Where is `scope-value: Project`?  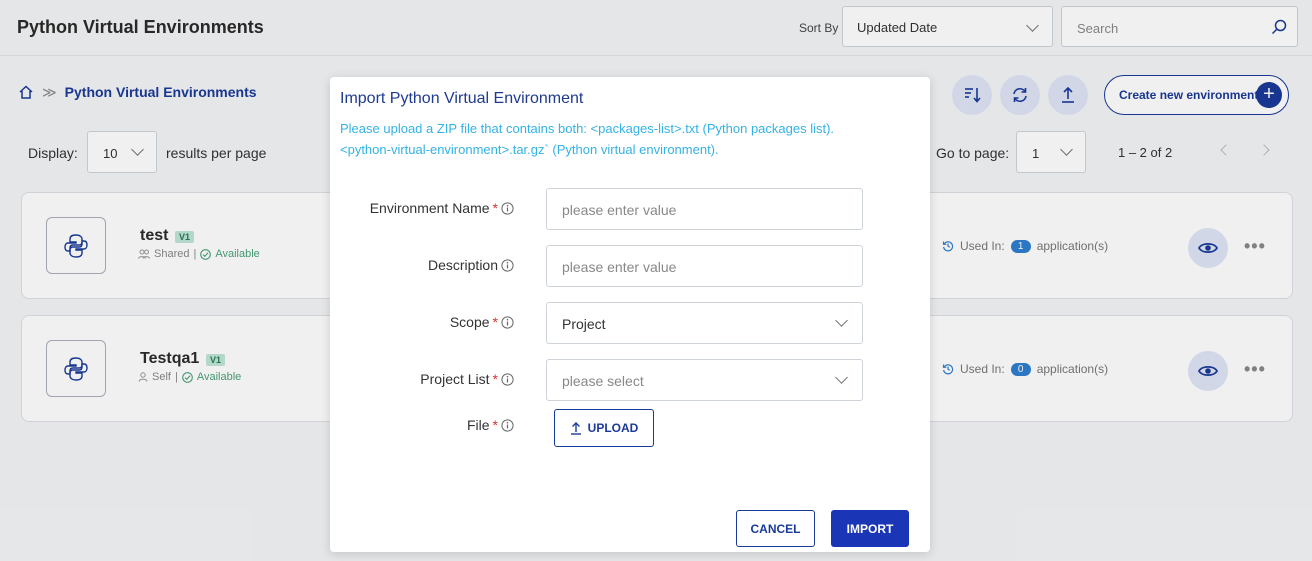
scope-value: Project is located at coordinates (584, 324).